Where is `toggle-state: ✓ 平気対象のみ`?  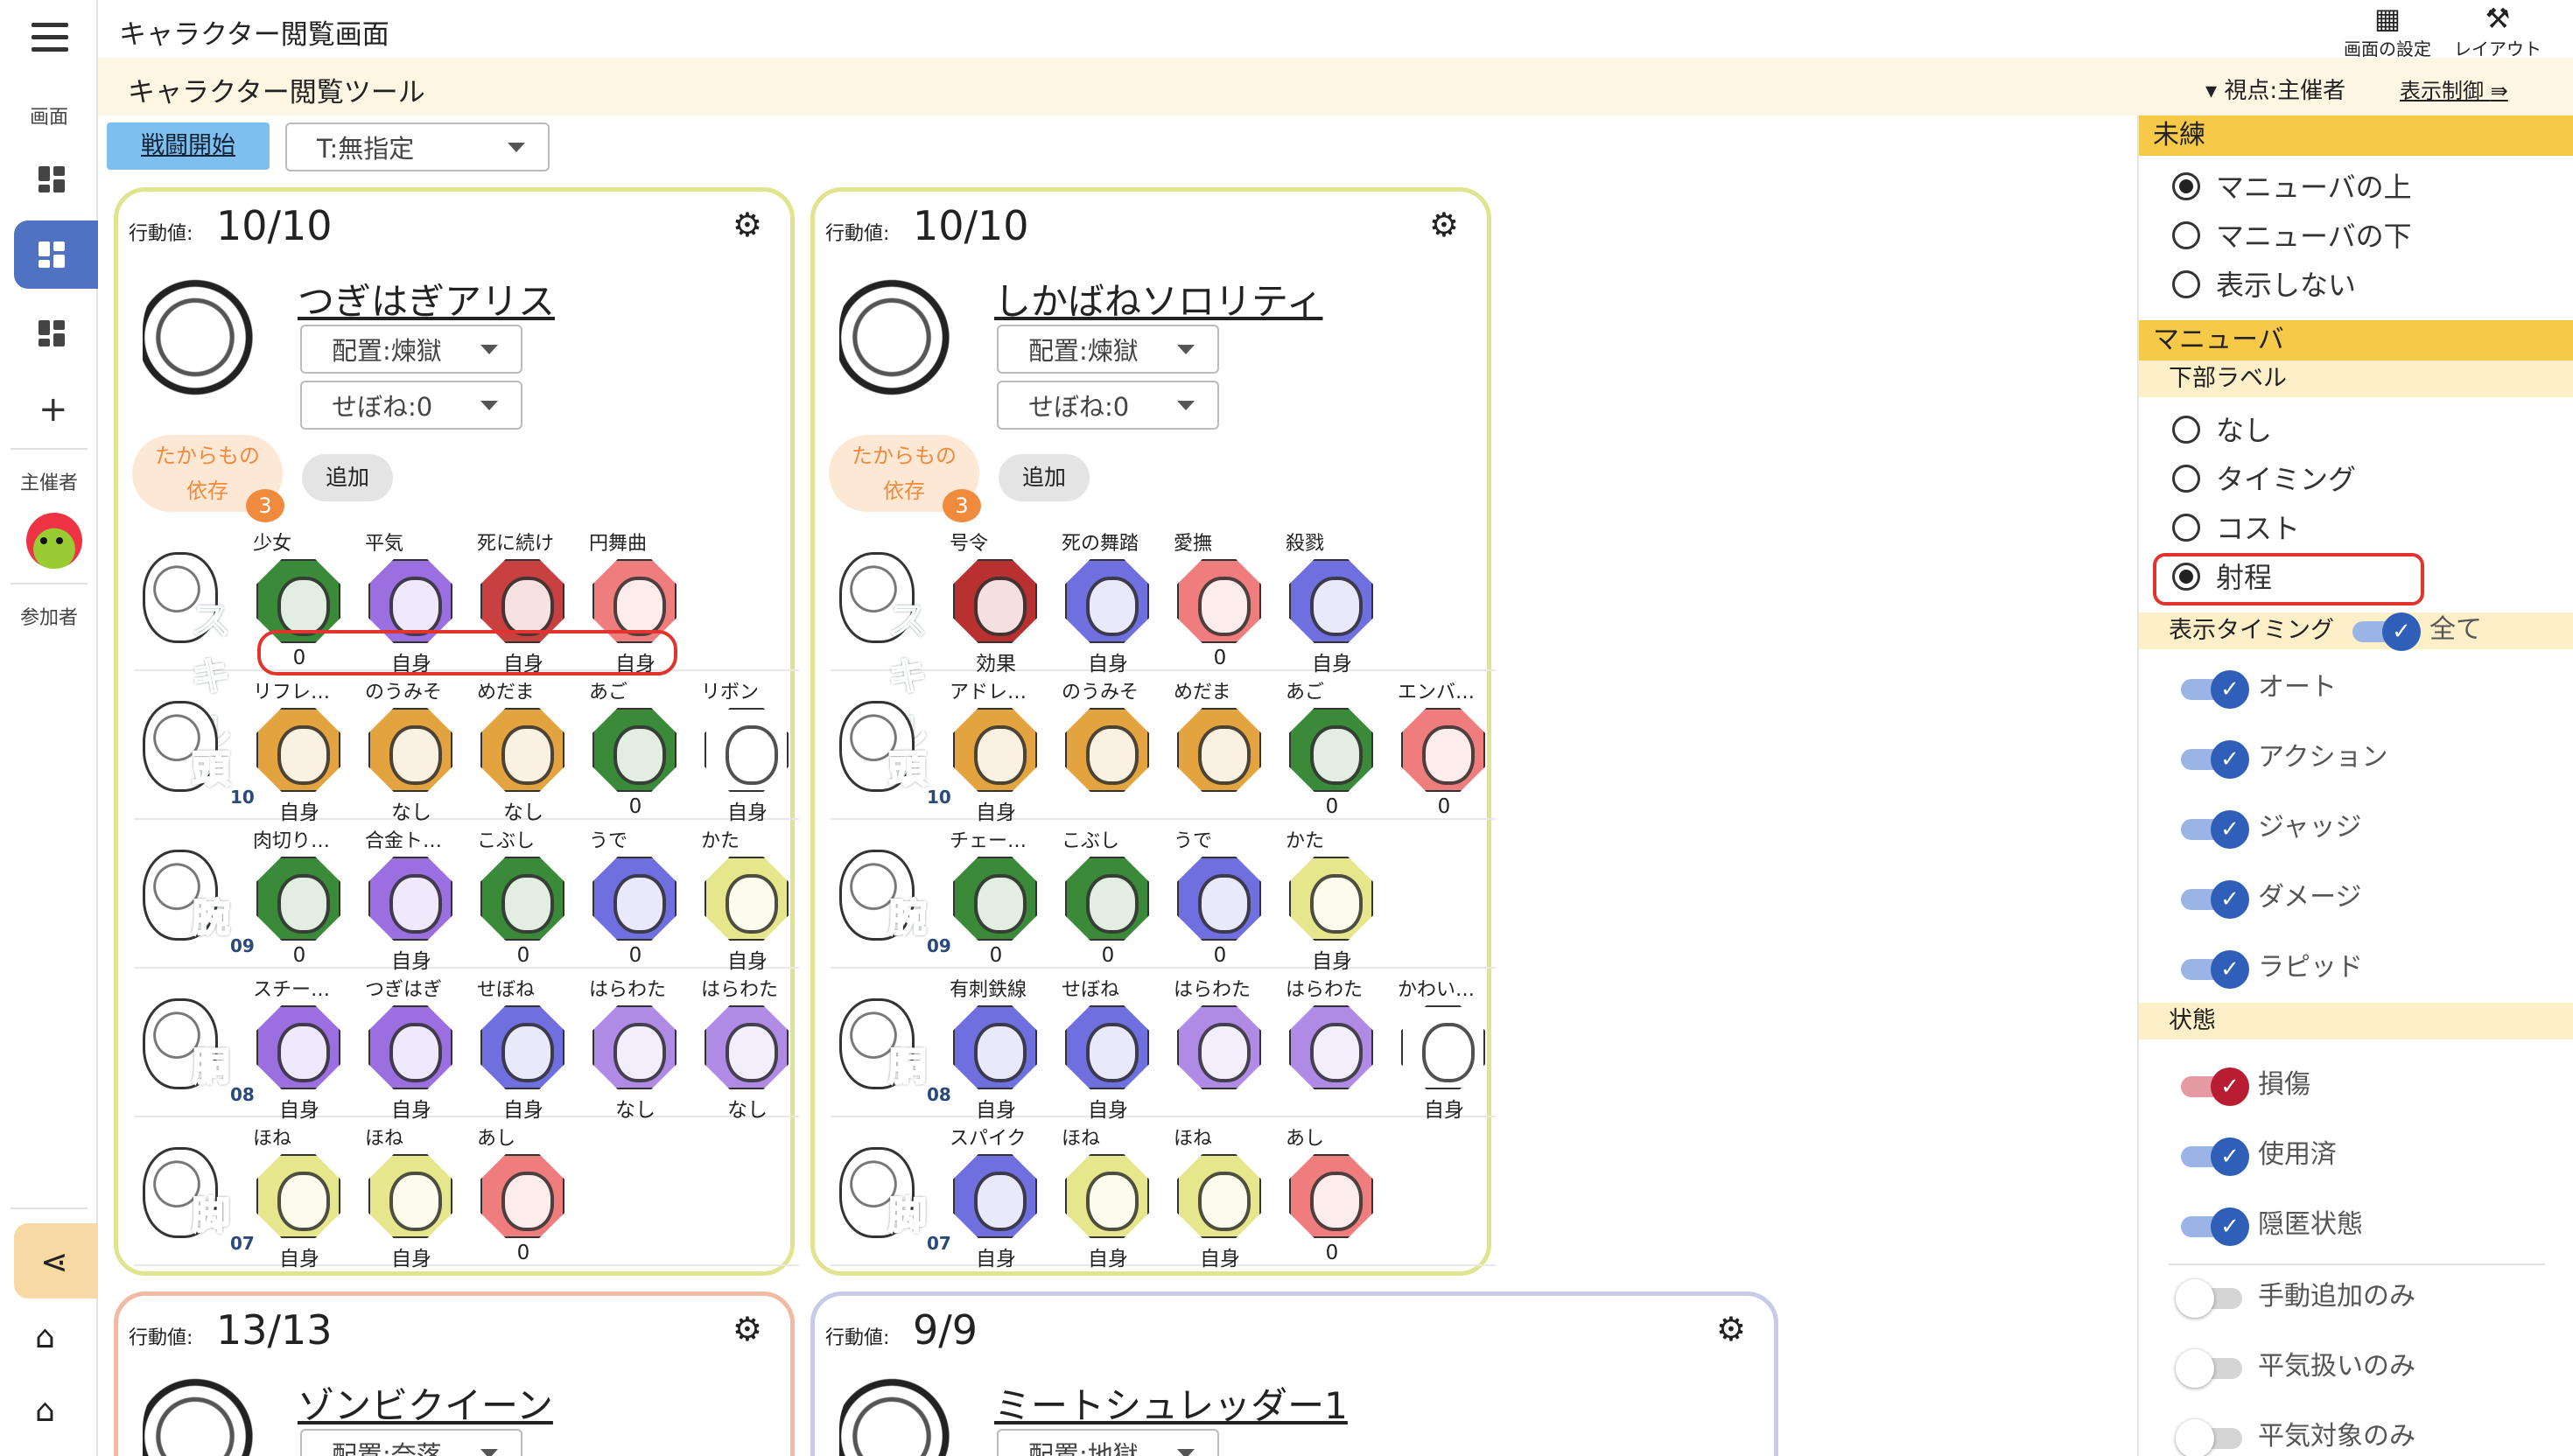
toggle-state: ✓ 平気対象のみ is located at coordinates (2295, 1437).